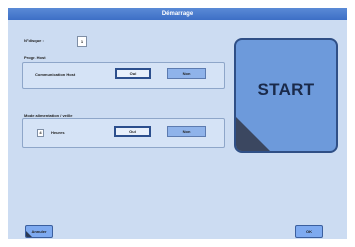 The width and height of the screenshot is (355, 247). What do you see at coordinates (186, 73) in the screenshot?
I see `communication-no-button: Non` at bounding box center [186, 73].